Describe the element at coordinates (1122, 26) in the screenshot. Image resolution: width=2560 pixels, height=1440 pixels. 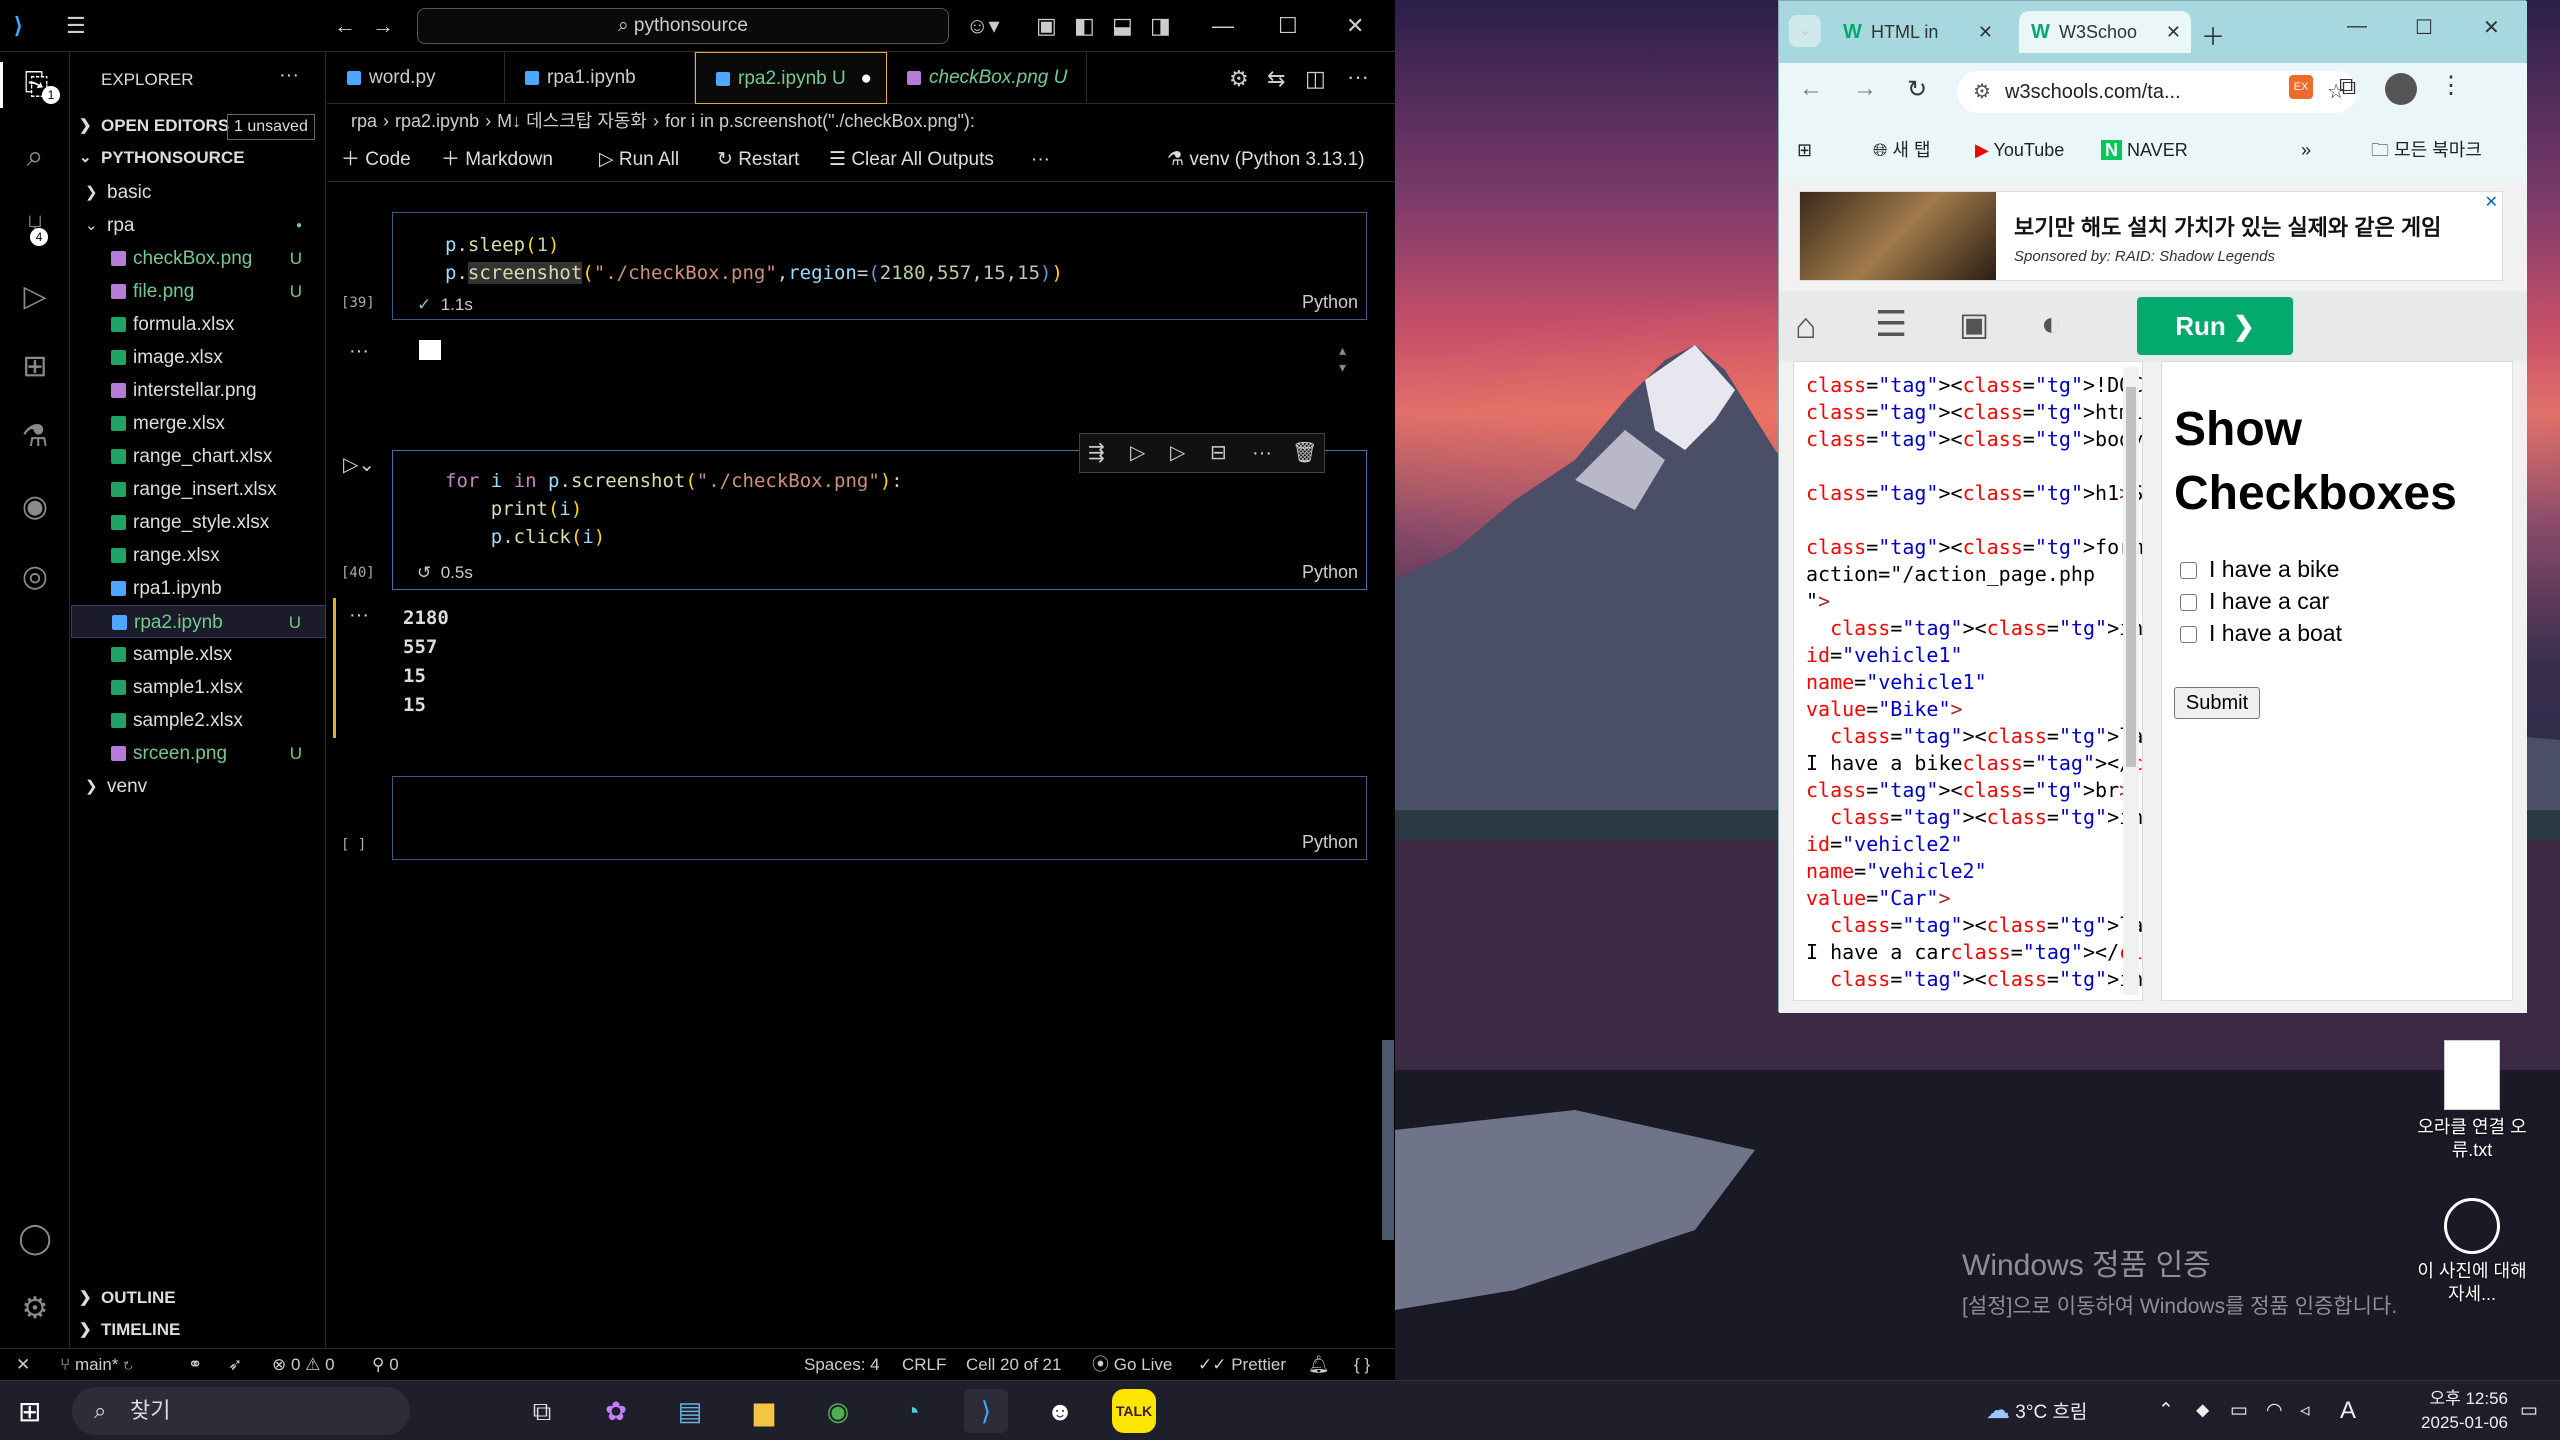
I see `toggle-panel-icon: ⬓` at that location.